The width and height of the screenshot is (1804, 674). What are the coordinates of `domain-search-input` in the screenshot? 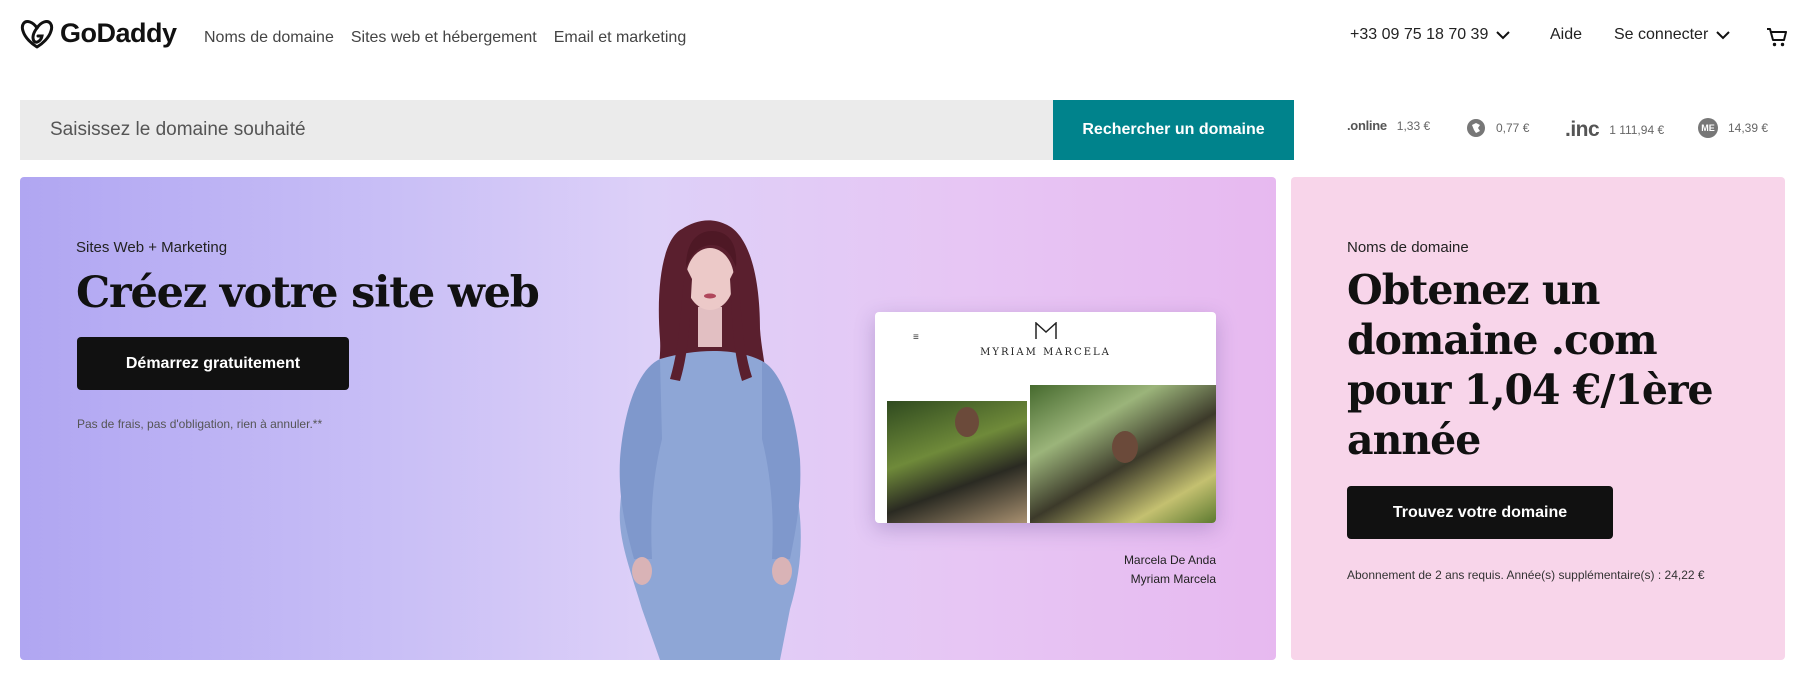 It's located at (536, 130).